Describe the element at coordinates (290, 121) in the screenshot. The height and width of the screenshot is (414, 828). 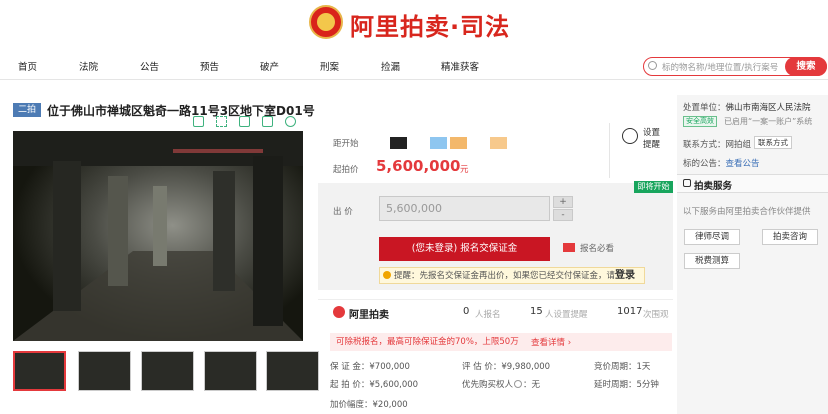
I see `settings-icon` at that location.